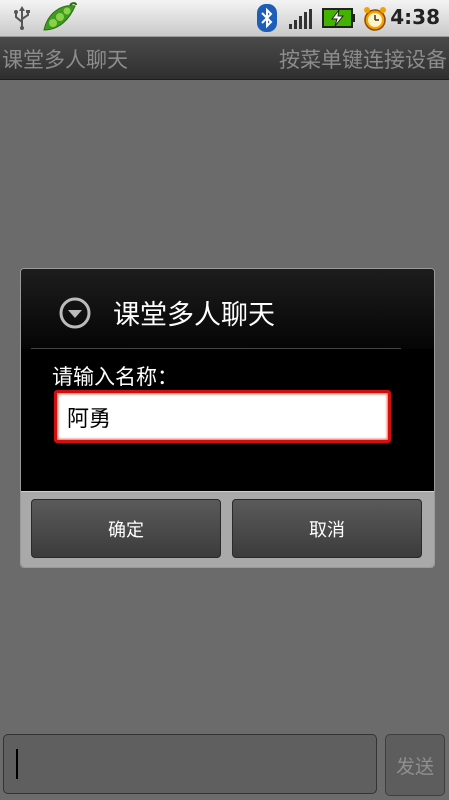 Image resolution: width=449 pixels, height=800 pixels. I want to click on send-button: 发送, so click(415, 765).